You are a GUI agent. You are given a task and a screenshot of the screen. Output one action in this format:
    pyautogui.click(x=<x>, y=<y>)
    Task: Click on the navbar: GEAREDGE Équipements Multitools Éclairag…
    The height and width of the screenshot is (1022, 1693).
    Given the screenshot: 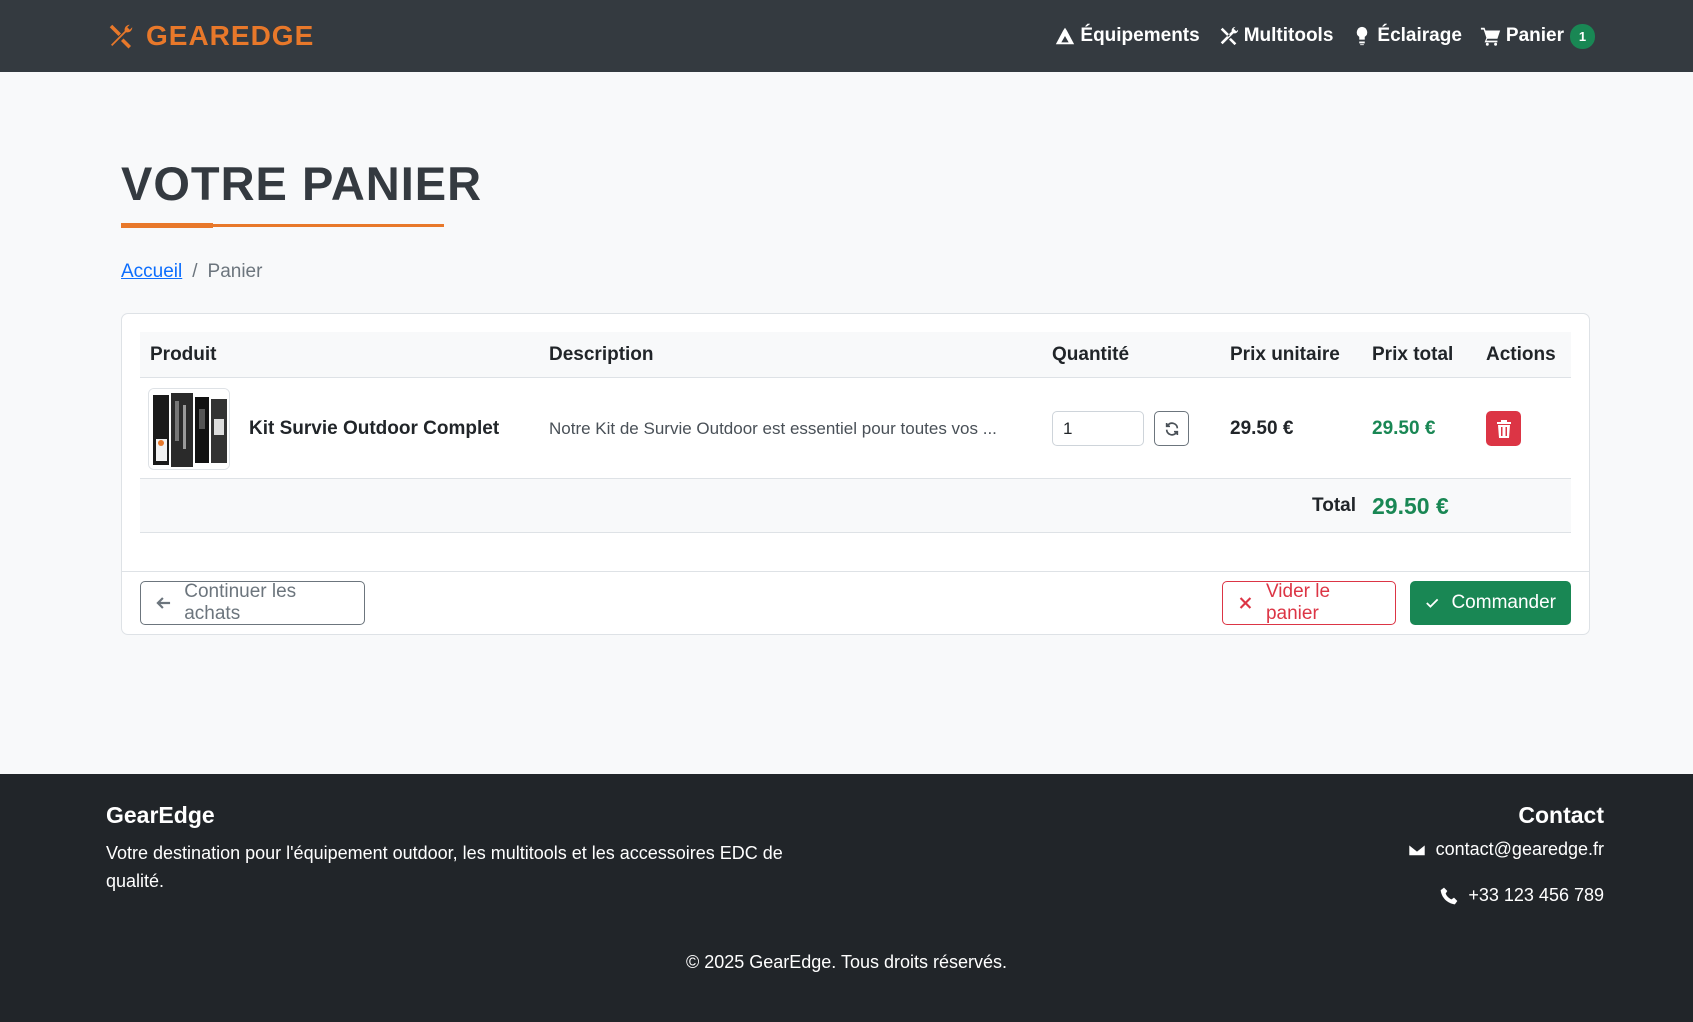 What is the action you would take?
    pyautogui.click(x=846, y=36)
    